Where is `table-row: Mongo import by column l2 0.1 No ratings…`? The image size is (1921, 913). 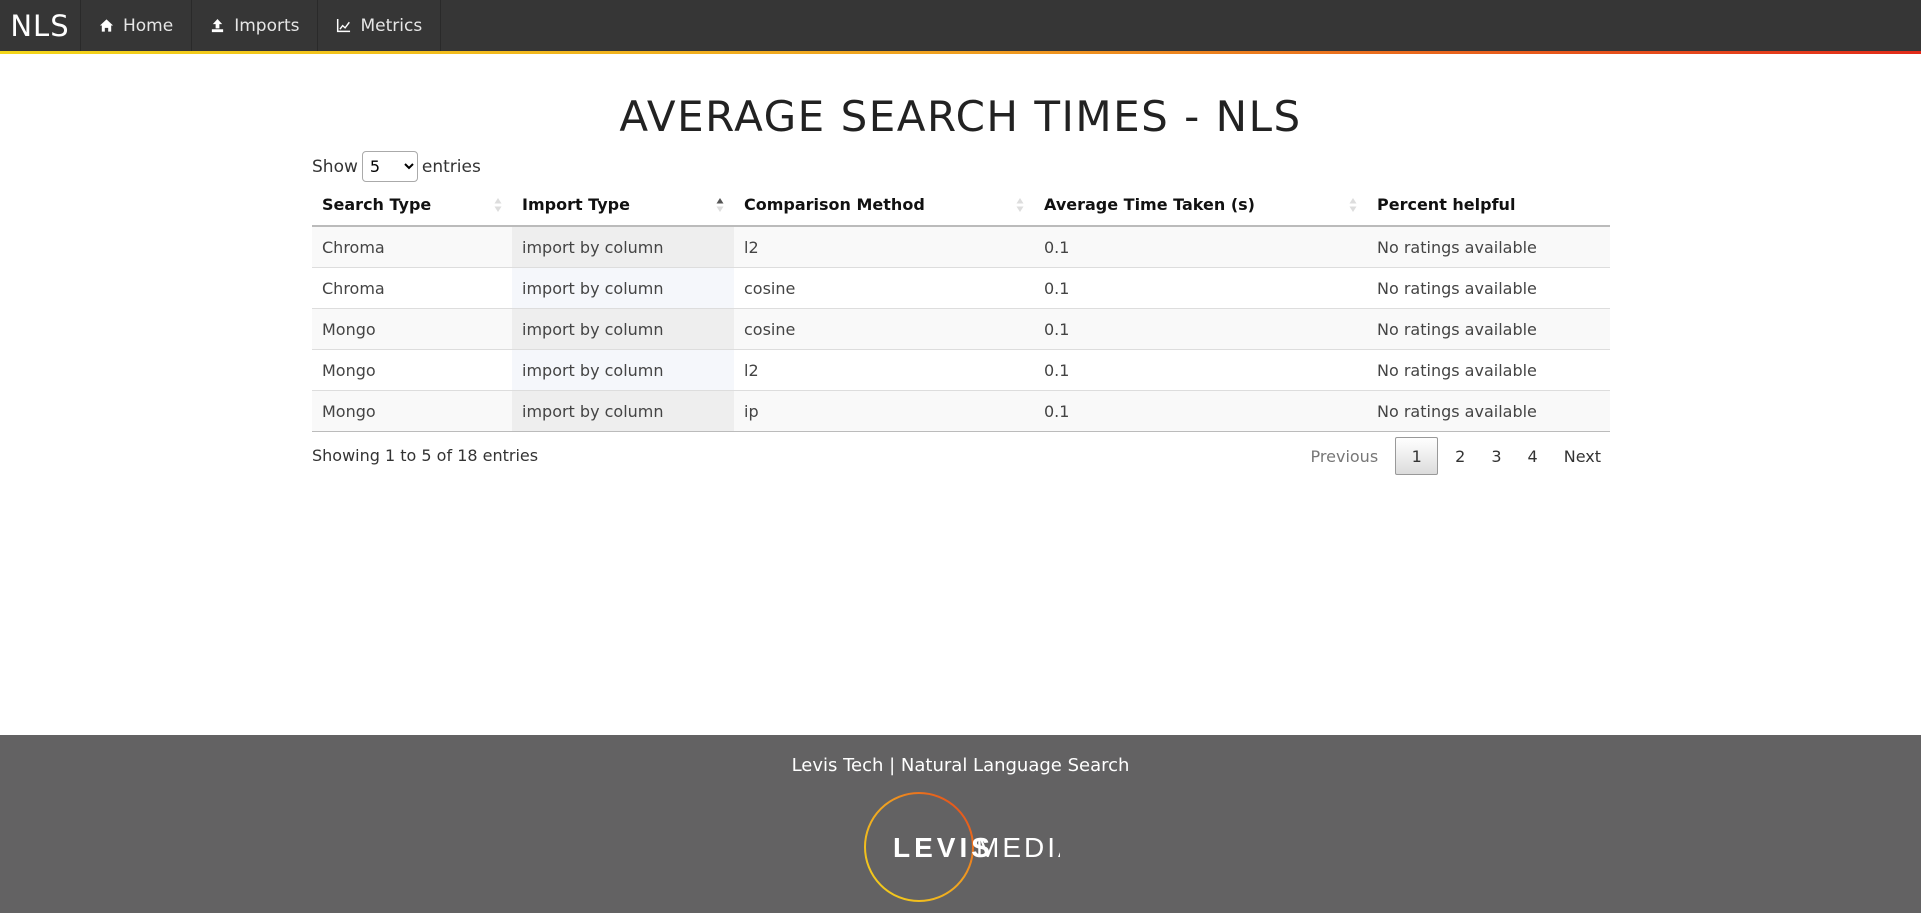
table-row: Mongo import by column l2 0.1 No ratings… is located at coordinates (961, 370).